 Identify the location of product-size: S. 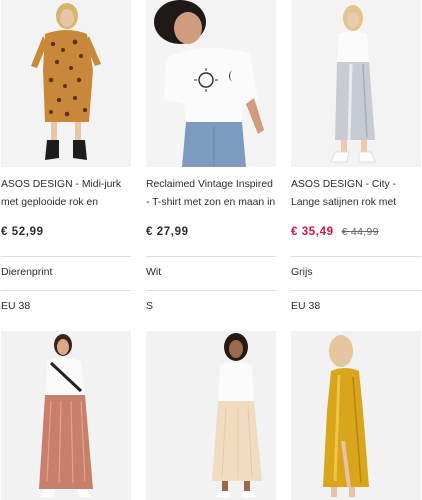
(150, 306).